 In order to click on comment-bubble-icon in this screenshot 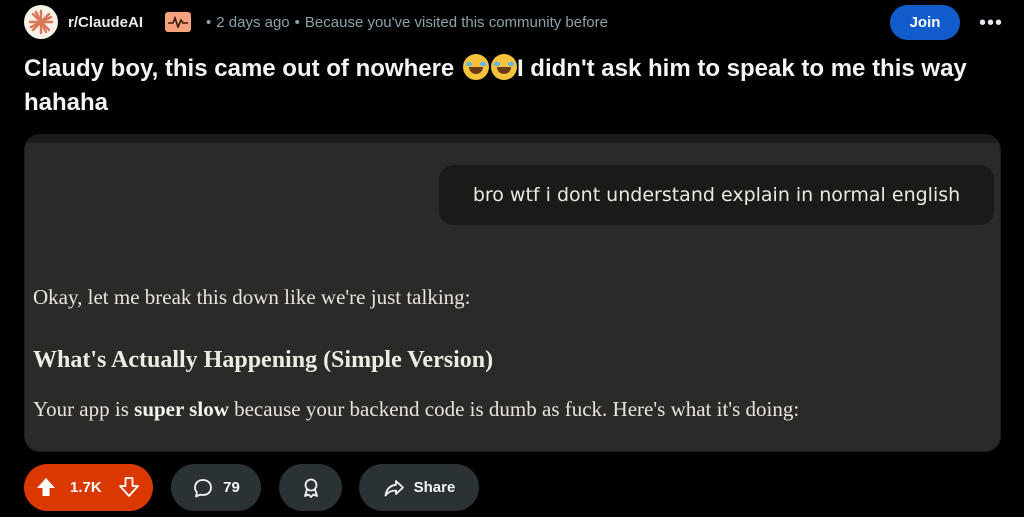, I will do `click(203, 487)`.